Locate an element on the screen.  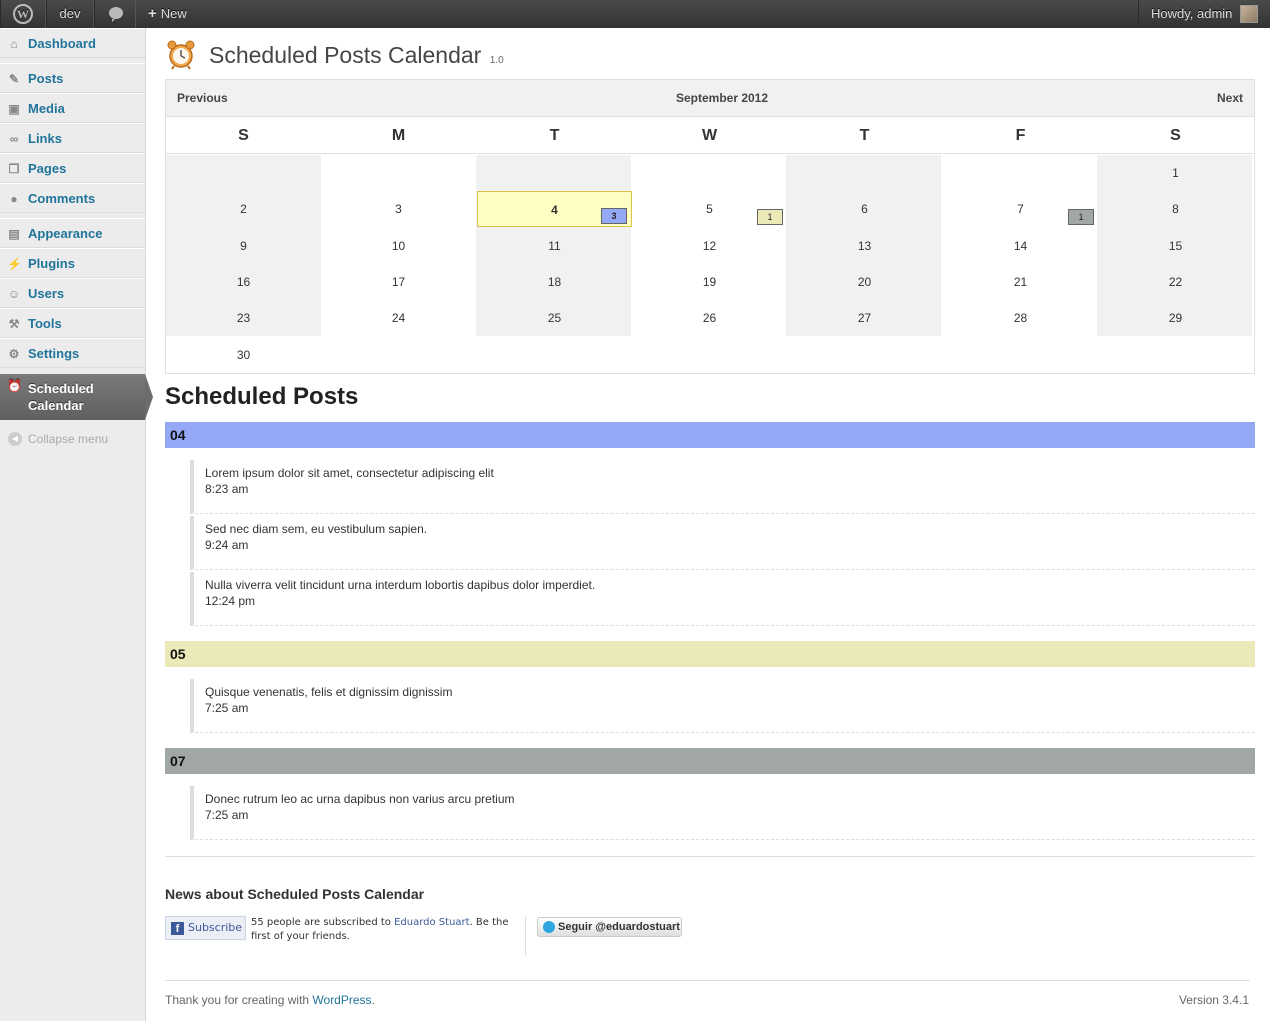
follow-label: Seguir @eduardostuart is located at coordinates (619, 927).